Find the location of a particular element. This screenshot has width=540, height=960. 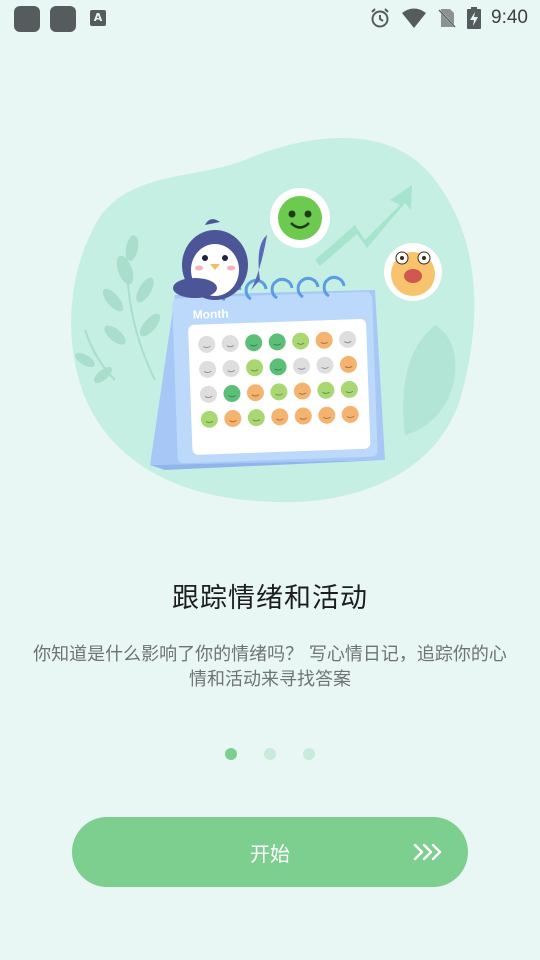

clock-time: 9:40 is located at coordinates (509, 17).